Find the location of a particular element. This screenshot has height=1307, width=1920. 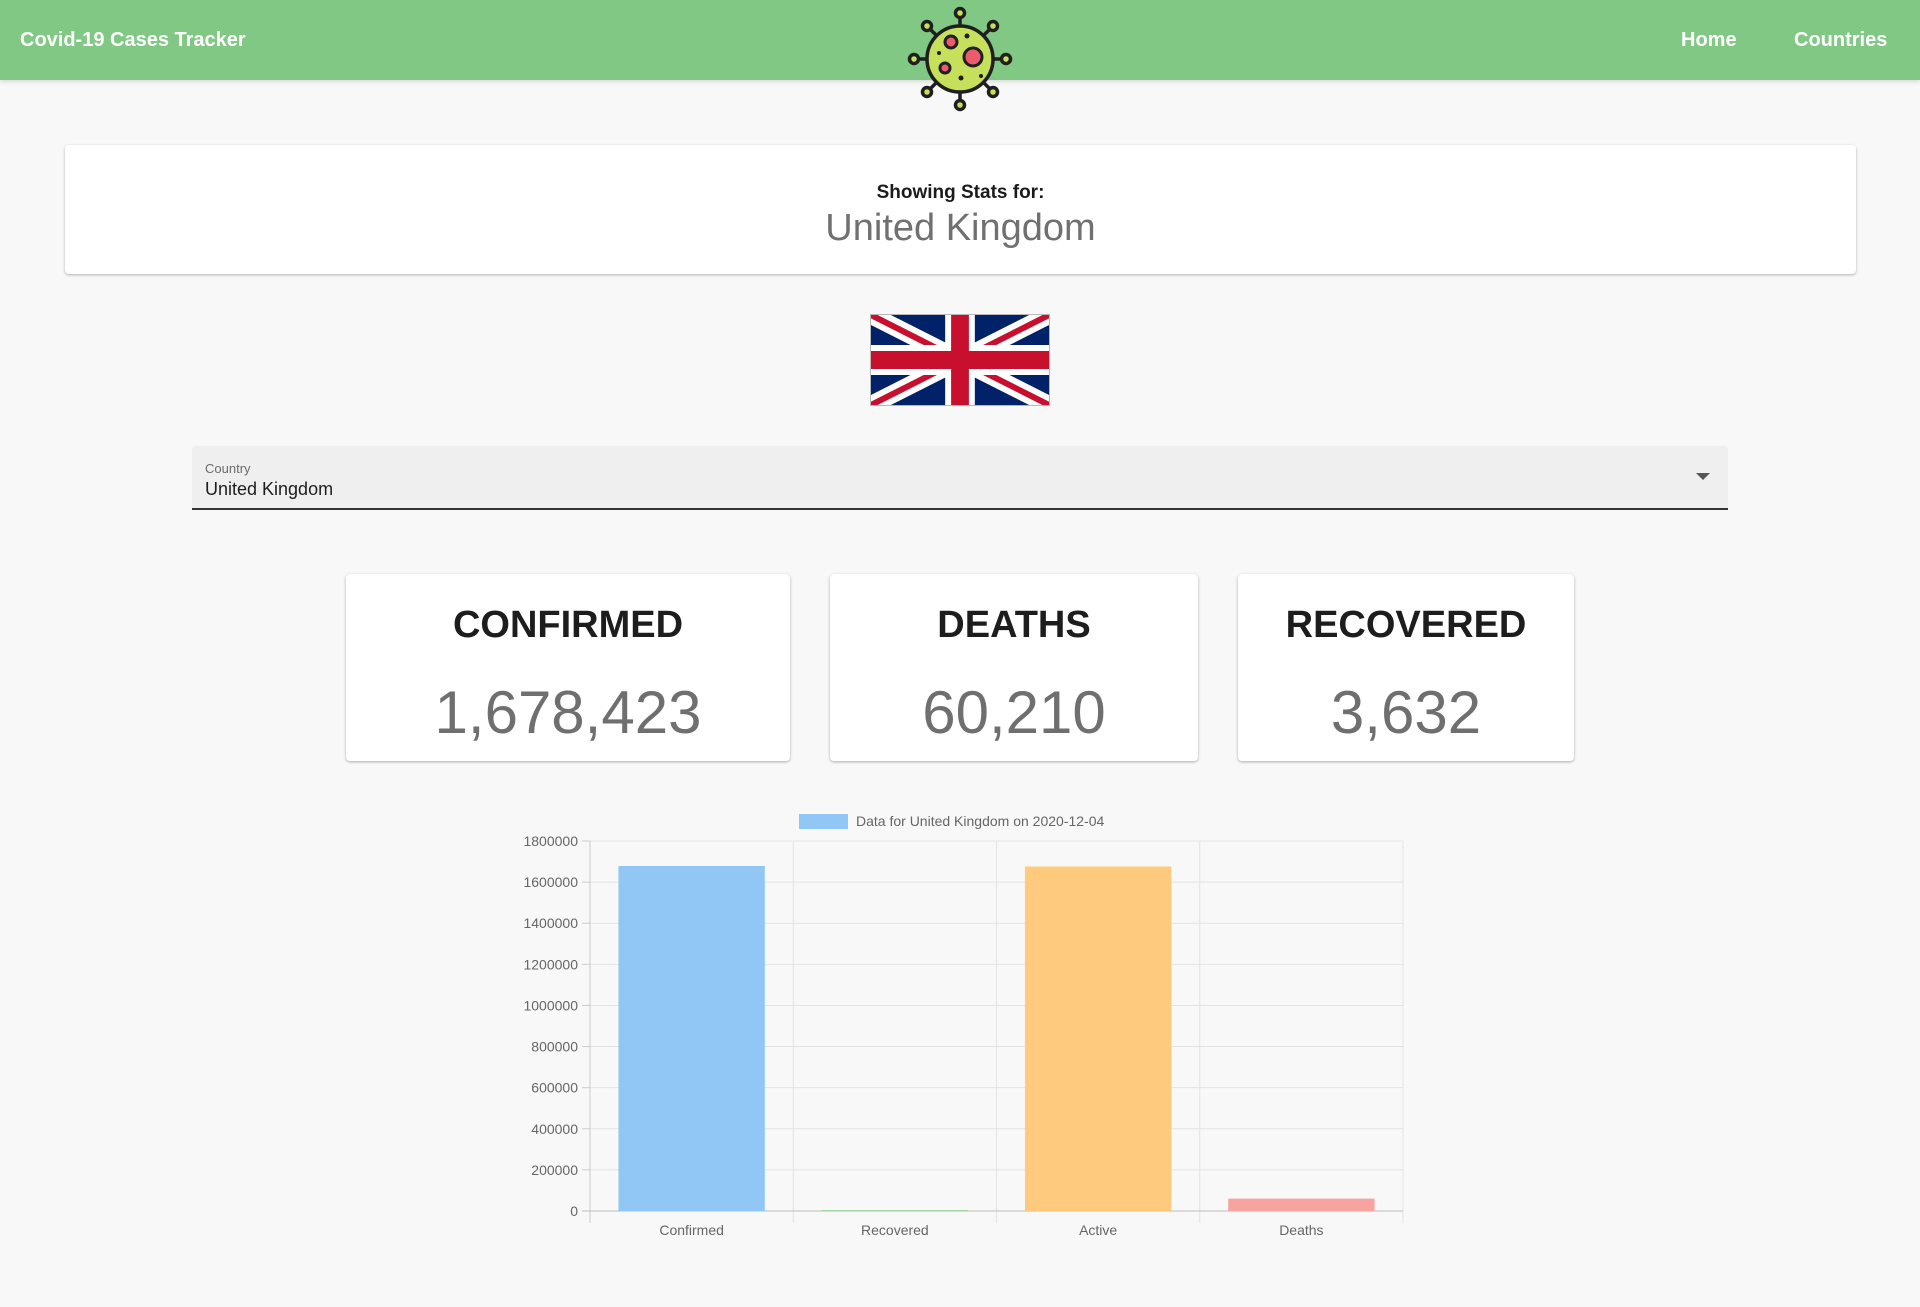

y-tick-label: 1000000 is located at coordinates (550, 1005).